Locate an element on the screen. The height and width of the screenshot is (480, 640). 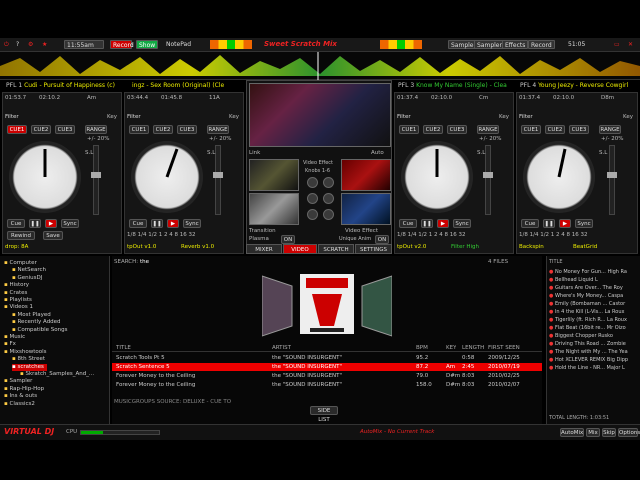
deck2-cue1-button: CUE1 is located at coordinates (139, 129).